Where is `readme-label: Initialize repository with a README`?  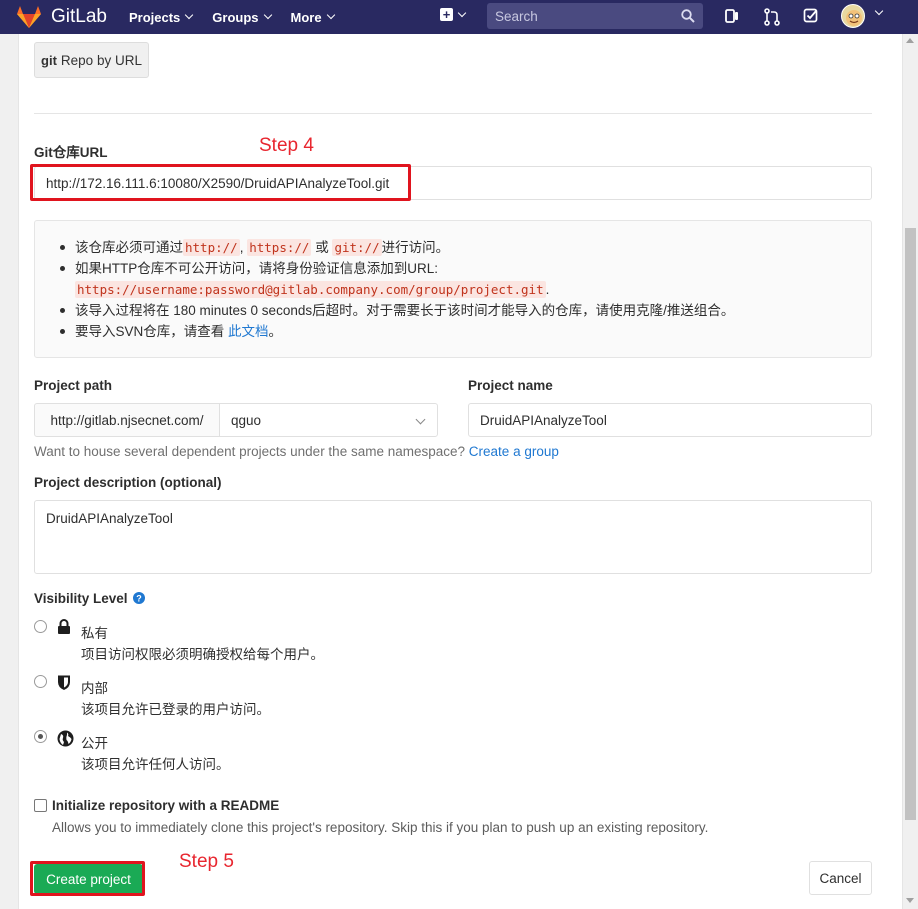
readme-label: Initialize repository with a README is located at coordinates (166, 805).